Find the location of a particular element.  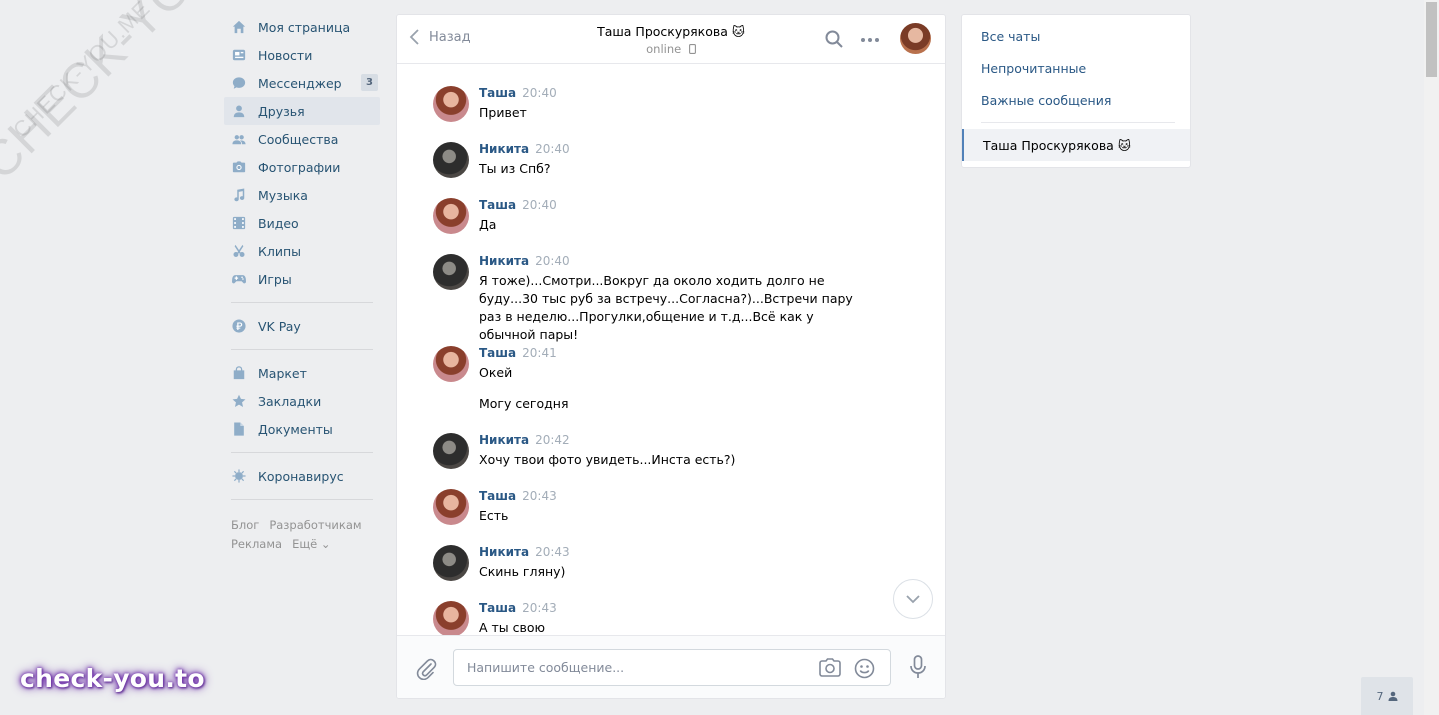

nav-label: Коронавирус is located at coordinates (301, 476).